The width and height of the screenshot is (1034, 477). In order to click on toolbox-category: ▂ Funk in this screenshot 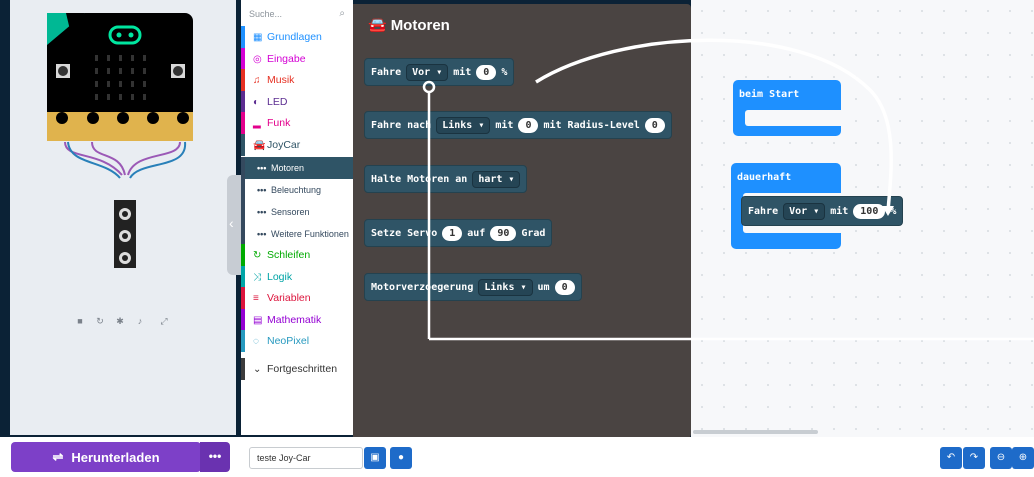, I will do `click(297, 123)`.